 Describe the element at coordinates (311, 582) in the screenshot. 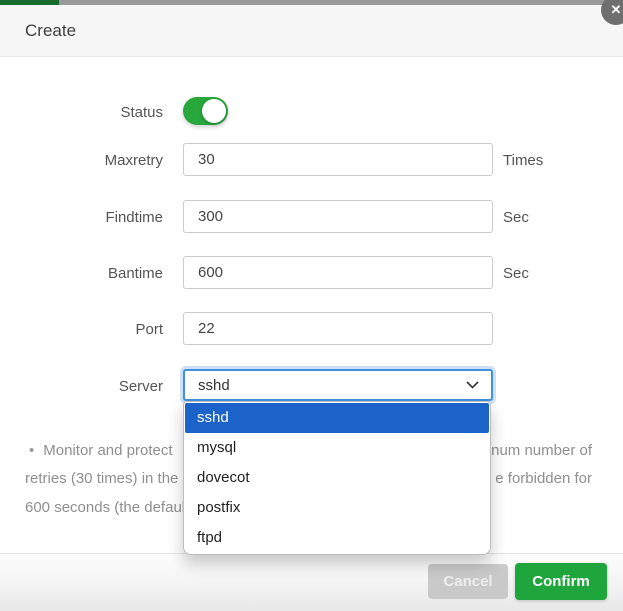

I see `dialog-footer: Cancel Confirm` at that location.